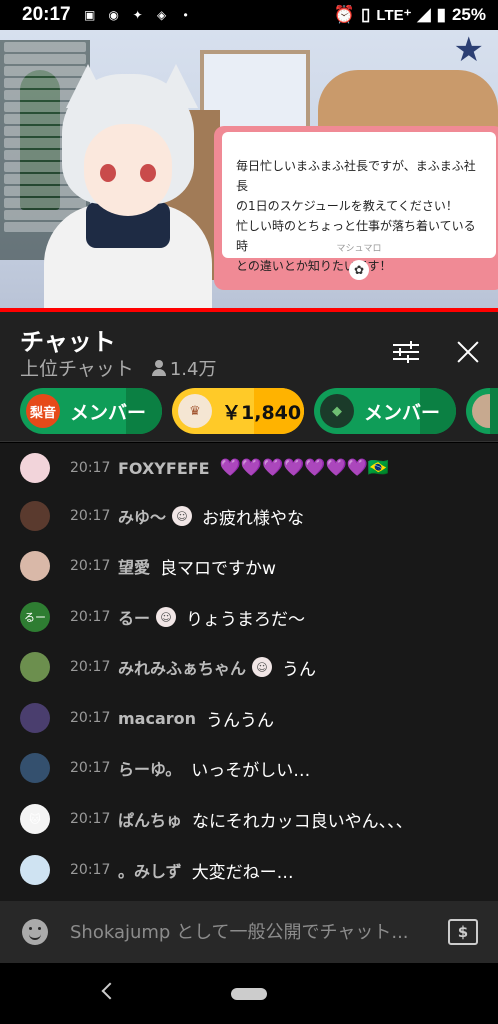 The height and width of the screenshot is (1024, 498). Describe the element at coordinates (344, 14) in the screenshot. I see `alarm-icon: ⏰` at that location.